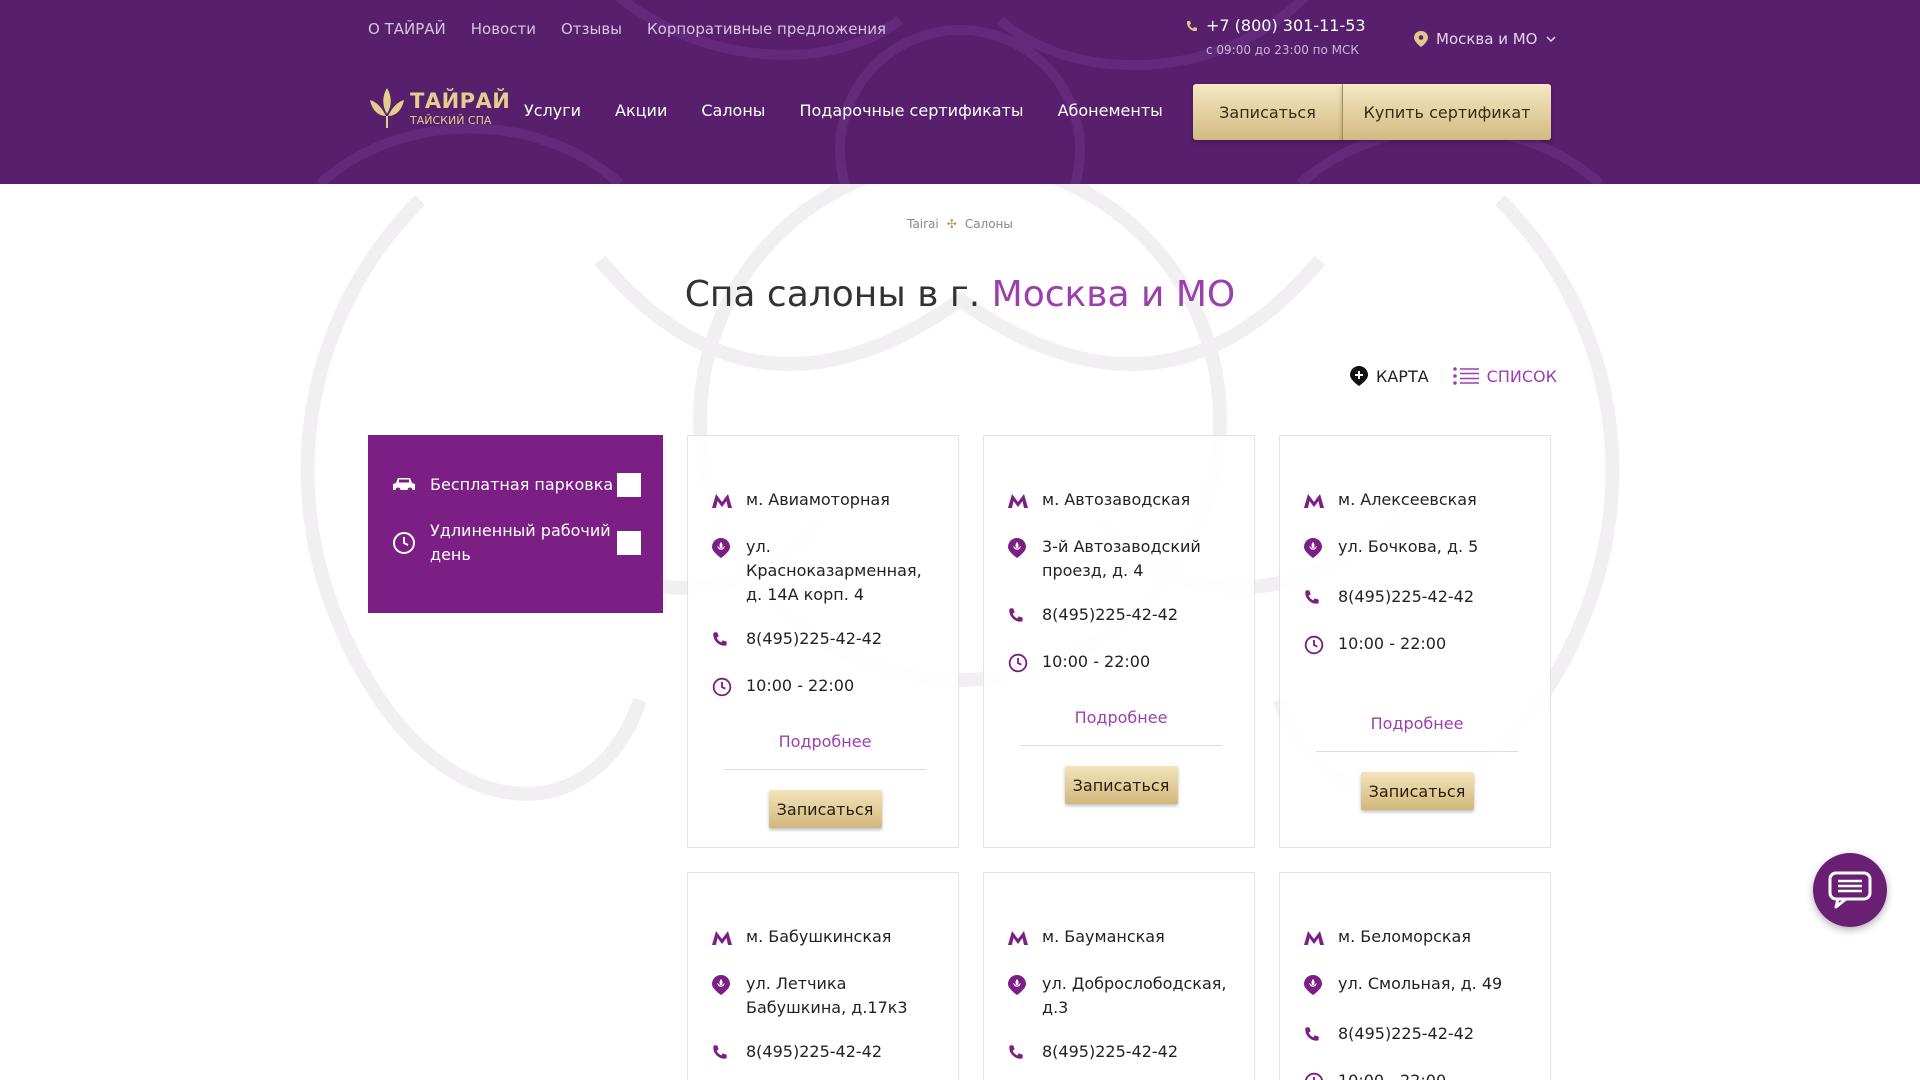 This screenshot has height=1080, width=1920. What do you see at coordinates (1446, 112) in the screenshot?
I see `buy-certificate-button: Купить сертификат` at bounding box center [1446, 112].